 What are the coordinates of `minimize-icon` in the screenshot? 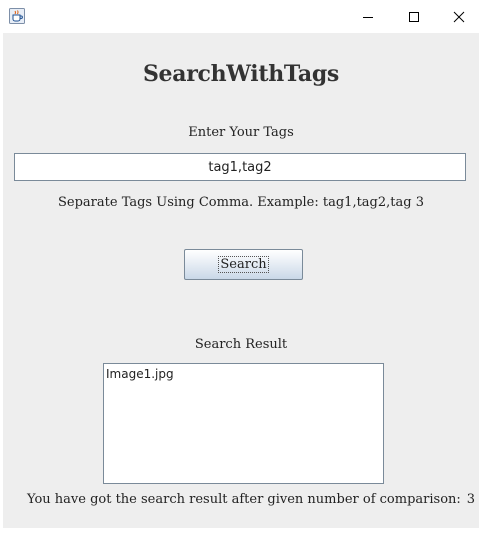 It's located at (368, 17).